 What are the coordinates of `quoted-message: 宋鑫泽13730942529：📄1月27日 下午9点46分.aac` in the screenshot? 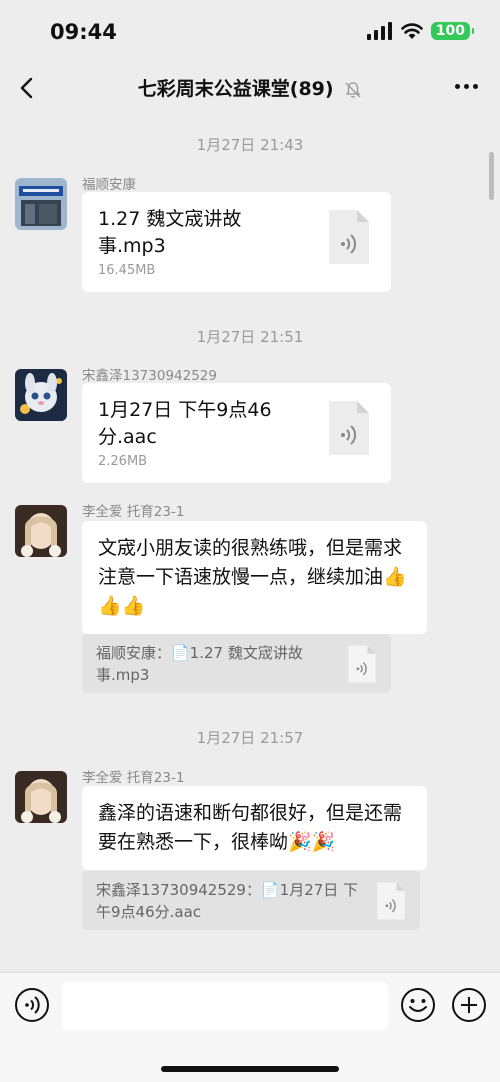 It's located at (251, 900).